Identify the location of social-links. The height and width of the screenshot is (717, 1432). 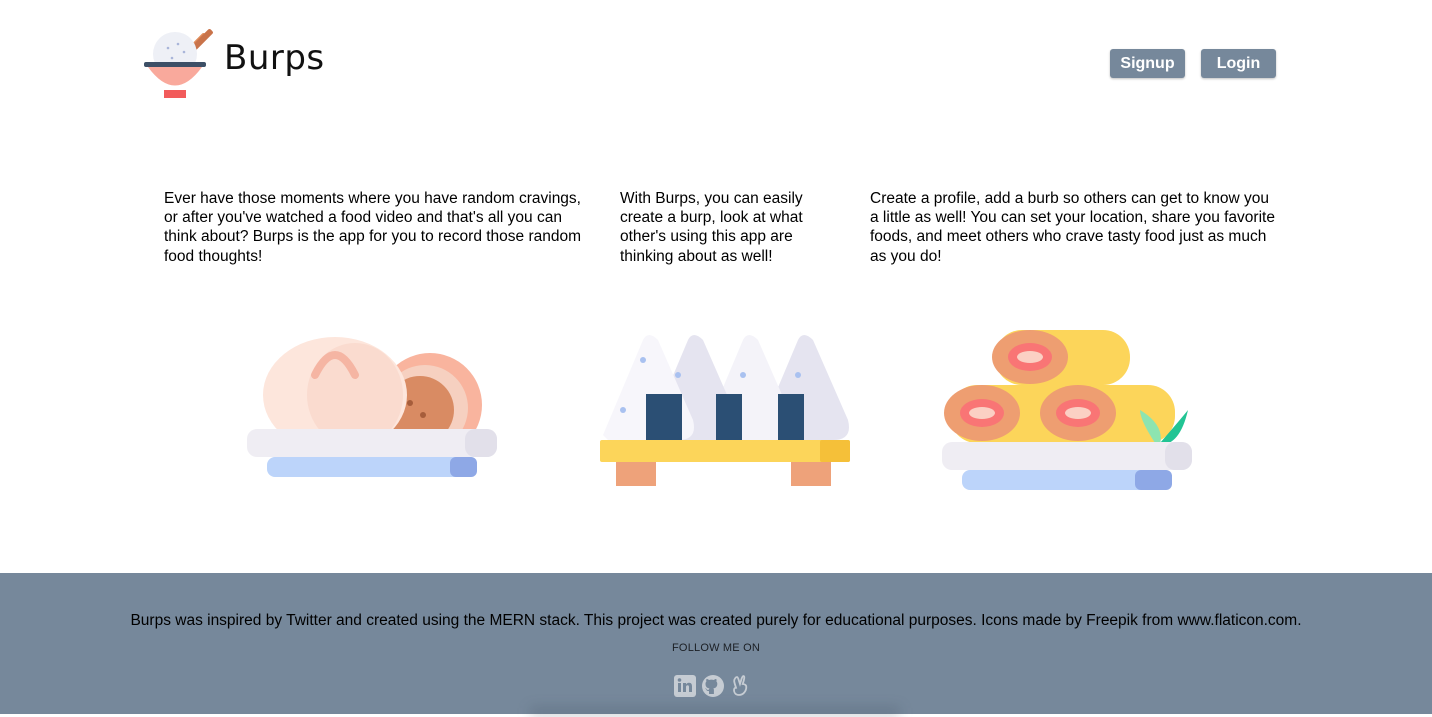
(713, 687).